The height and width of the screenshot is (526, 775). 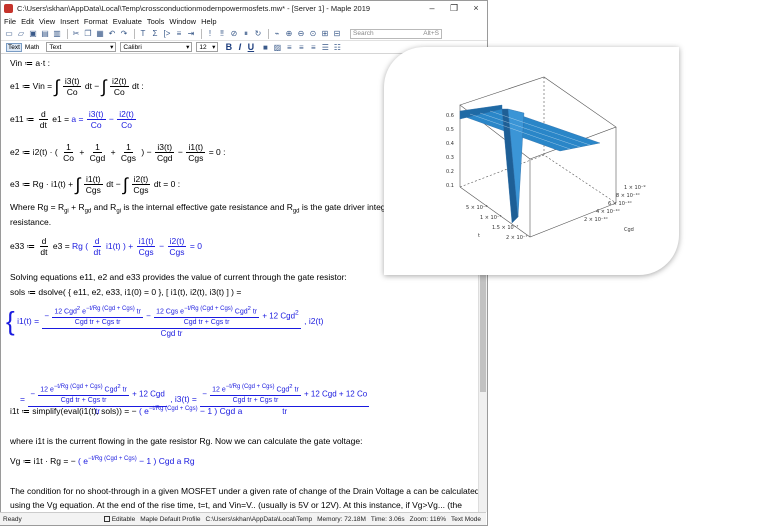 I want to click on maple-logo-icon, so click(x=8, y=8).